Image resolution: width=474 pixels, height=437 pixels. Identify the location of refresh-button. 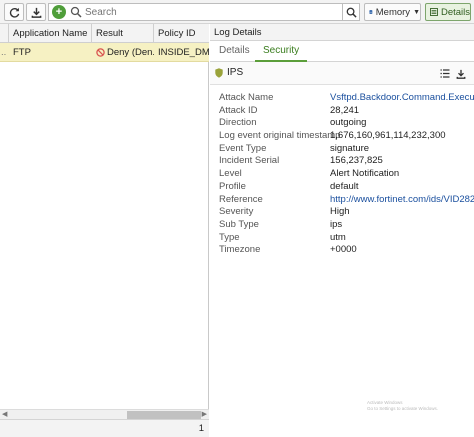
(14, 12).